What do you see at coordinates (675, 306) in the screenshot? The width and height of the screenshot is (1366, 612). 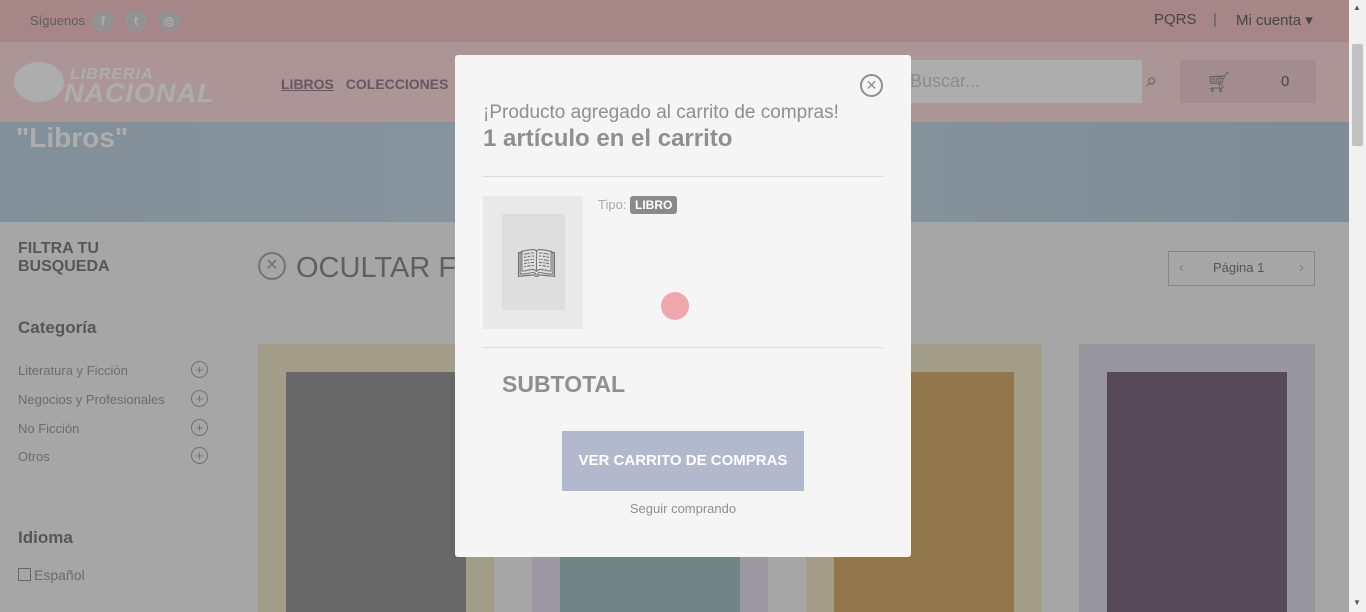 I see `cursor-indicator` at bounding box center [675, 306].